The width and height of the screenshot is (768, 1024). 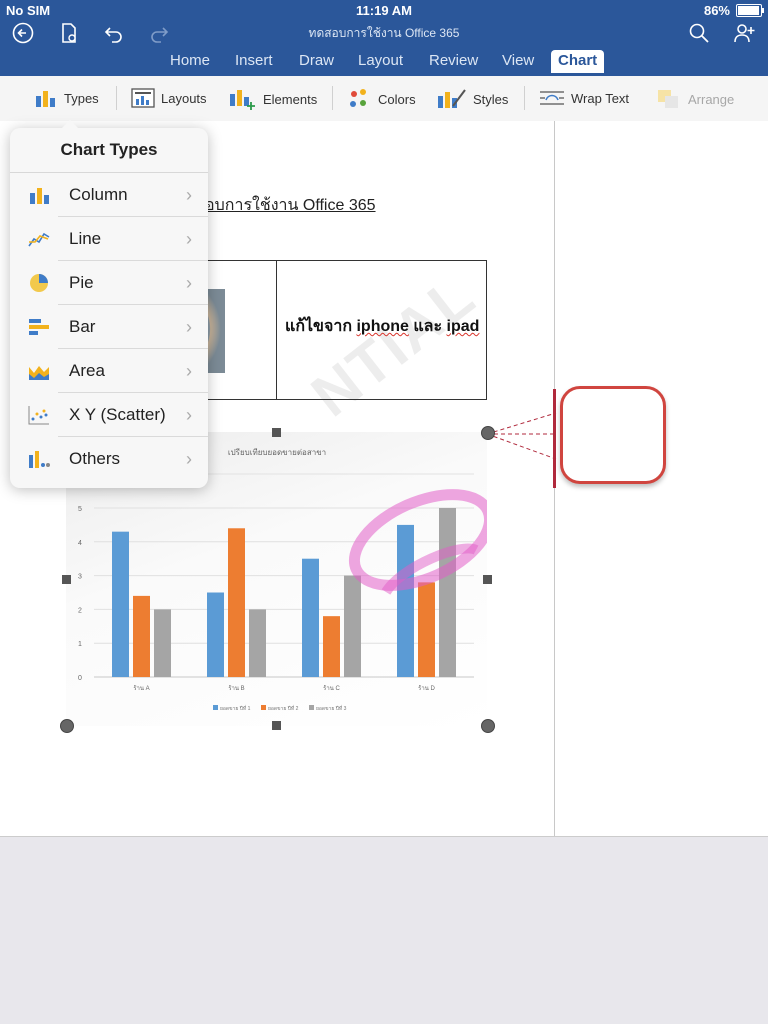 I want to click on bar-series3-cat1, so click(x=162, y=643).